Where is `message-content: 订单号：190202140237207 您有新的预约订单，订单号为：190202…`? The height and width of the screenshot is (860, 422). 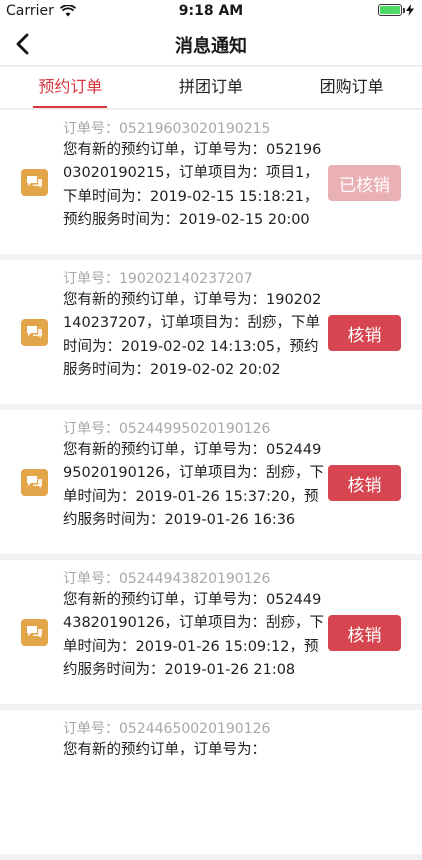 message-content: 订单号：190202140237207 您有新的预约订单，订单号为：190202… is located at coordinates (195, 326).